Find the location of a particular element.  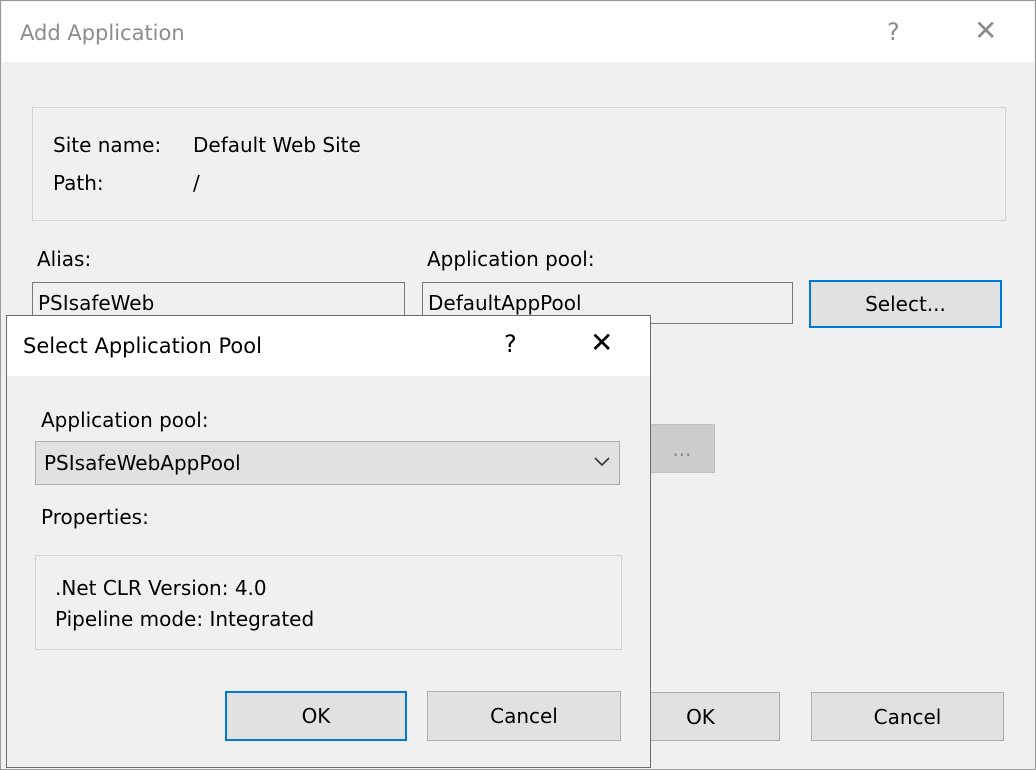

application-pool-value: DefaultAppPool is located at coordinates (505, 303).